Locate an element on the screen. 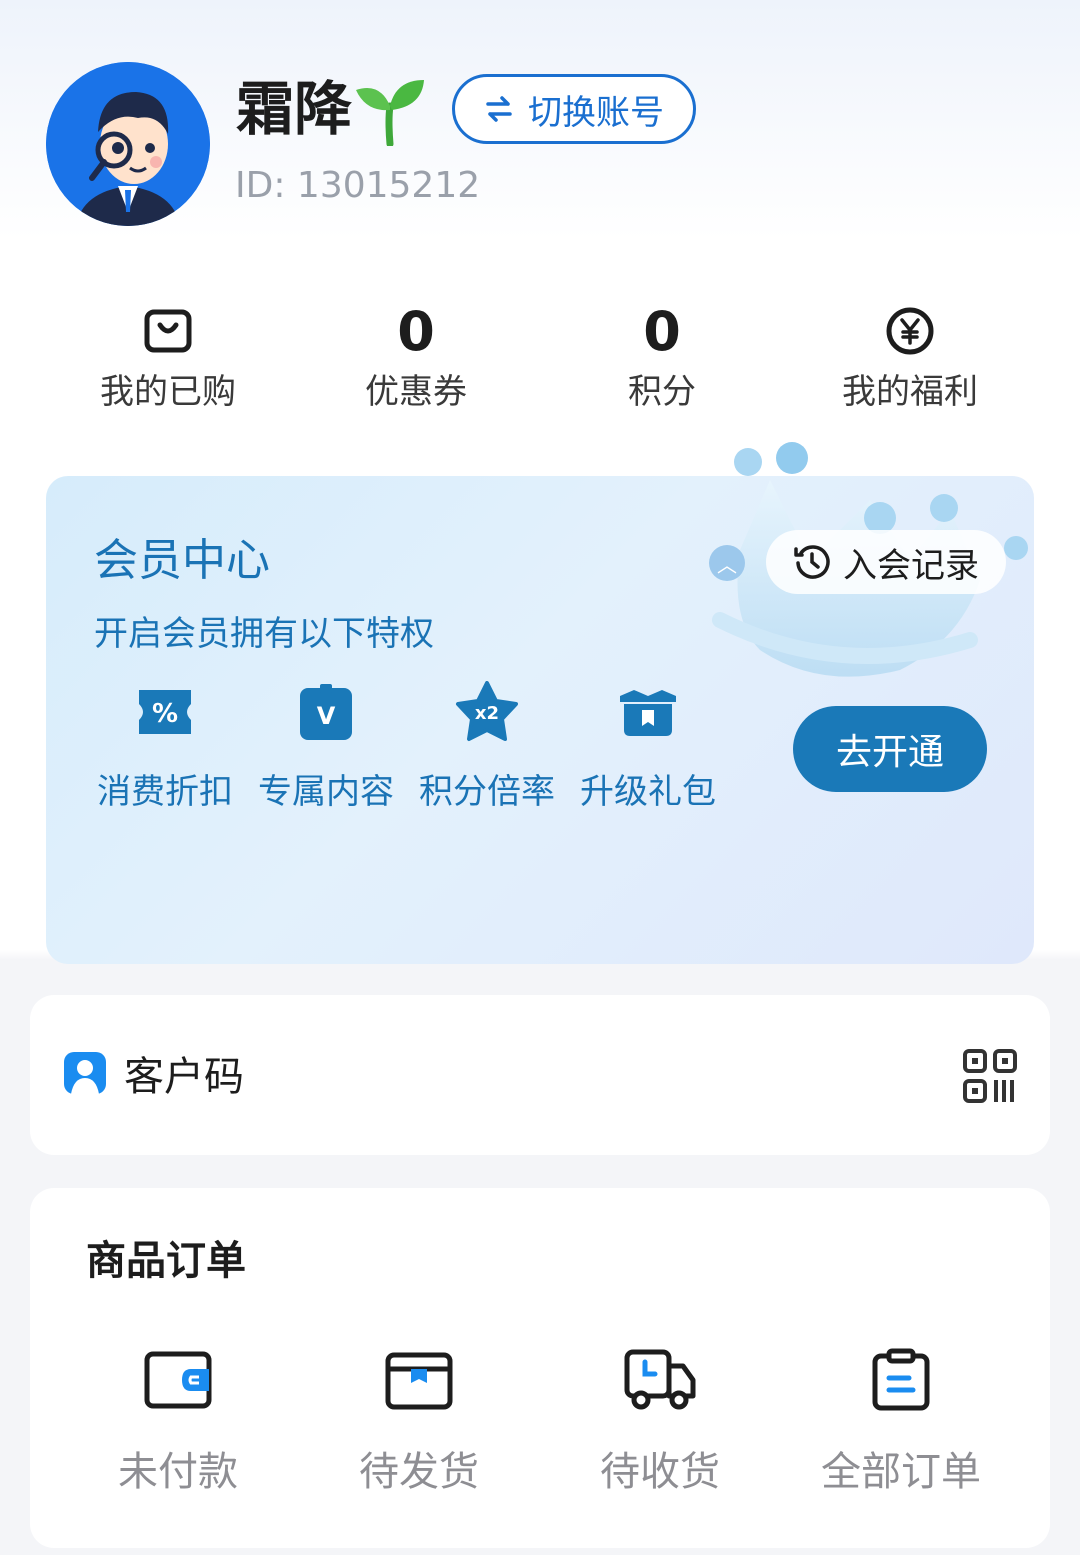 This screenshot has height=1555, width=1080. qr-code-icon is located at coordinates (990, 1076).